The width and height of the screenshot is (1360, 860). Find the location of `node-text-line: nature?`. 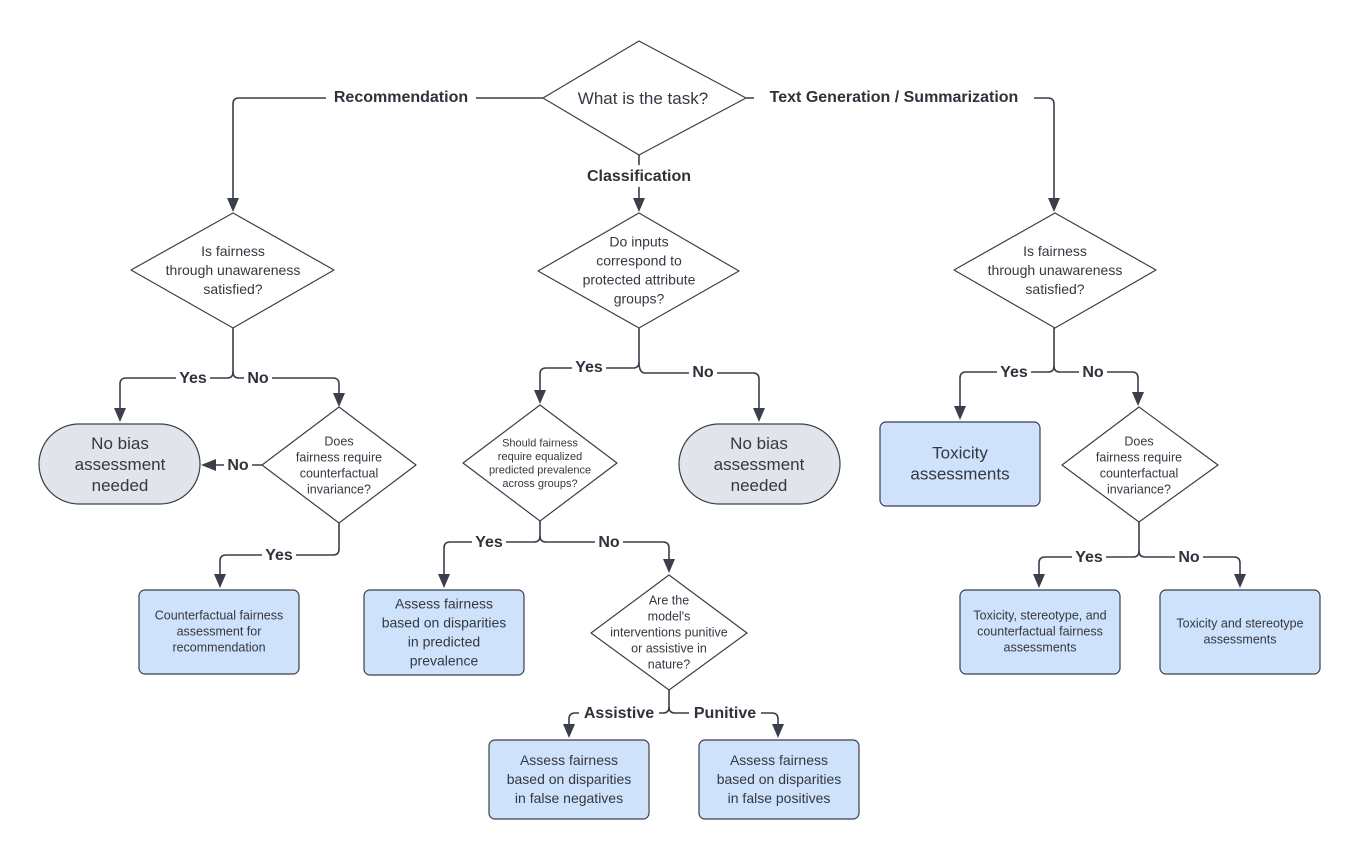

node-text-line: nature? is located at coordinates (669, 664).